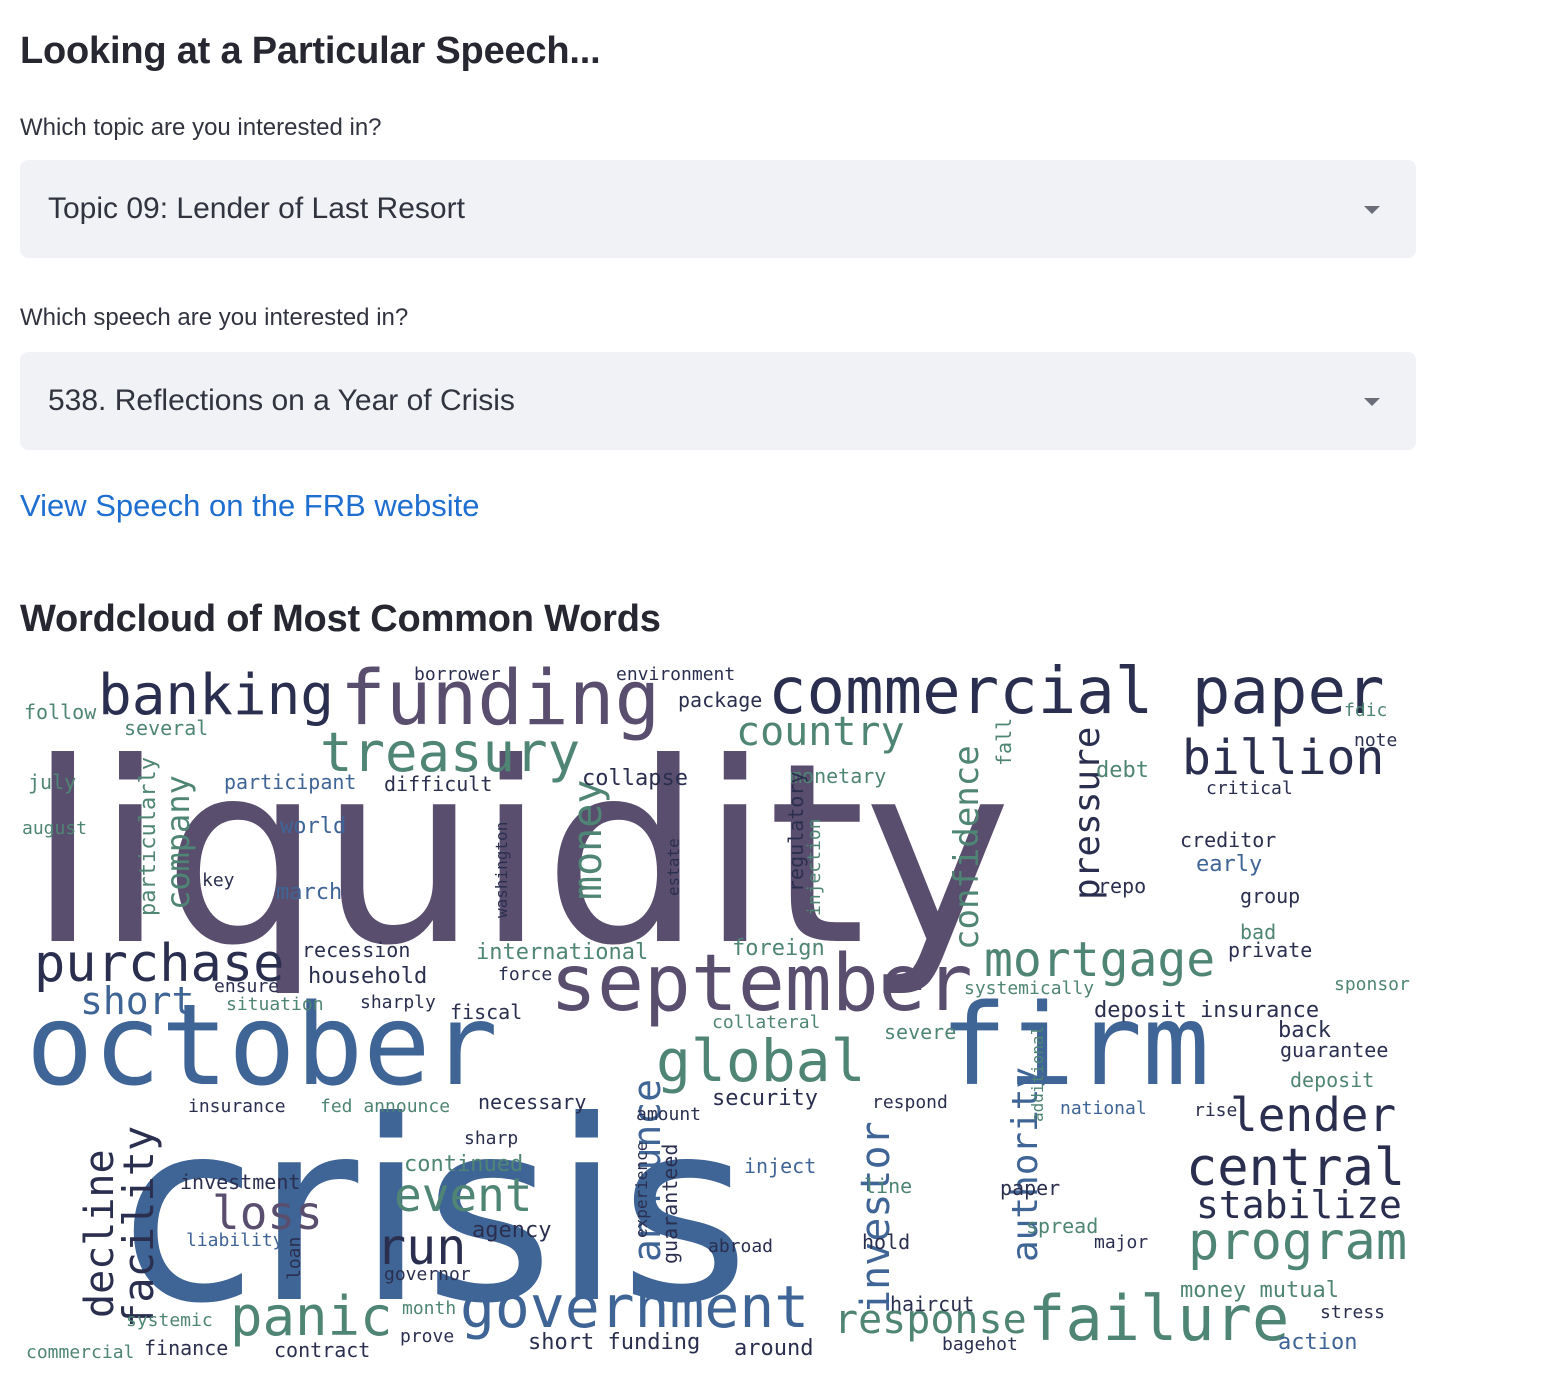  What do you see at coordinates (920, 1032) in the screenshot?
I see `wordcloud-word: severe` at bounding box center [920, 1032].